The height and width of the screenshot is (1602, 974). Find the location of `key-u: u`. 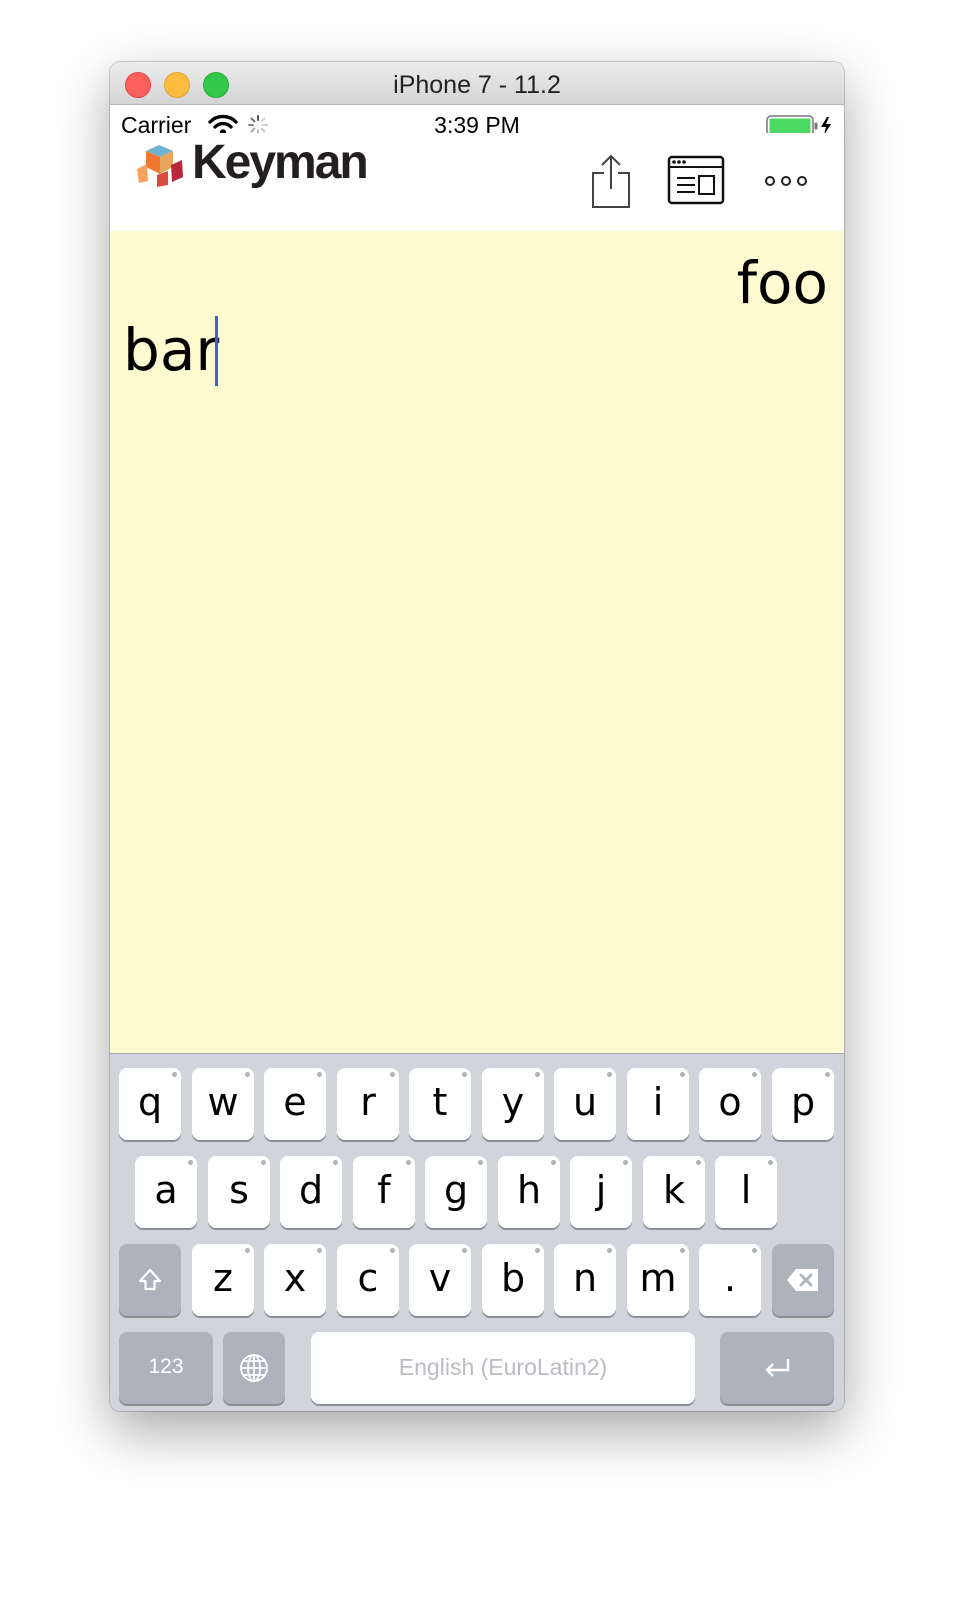

key-u: u is located at coordinates (585, 1104).